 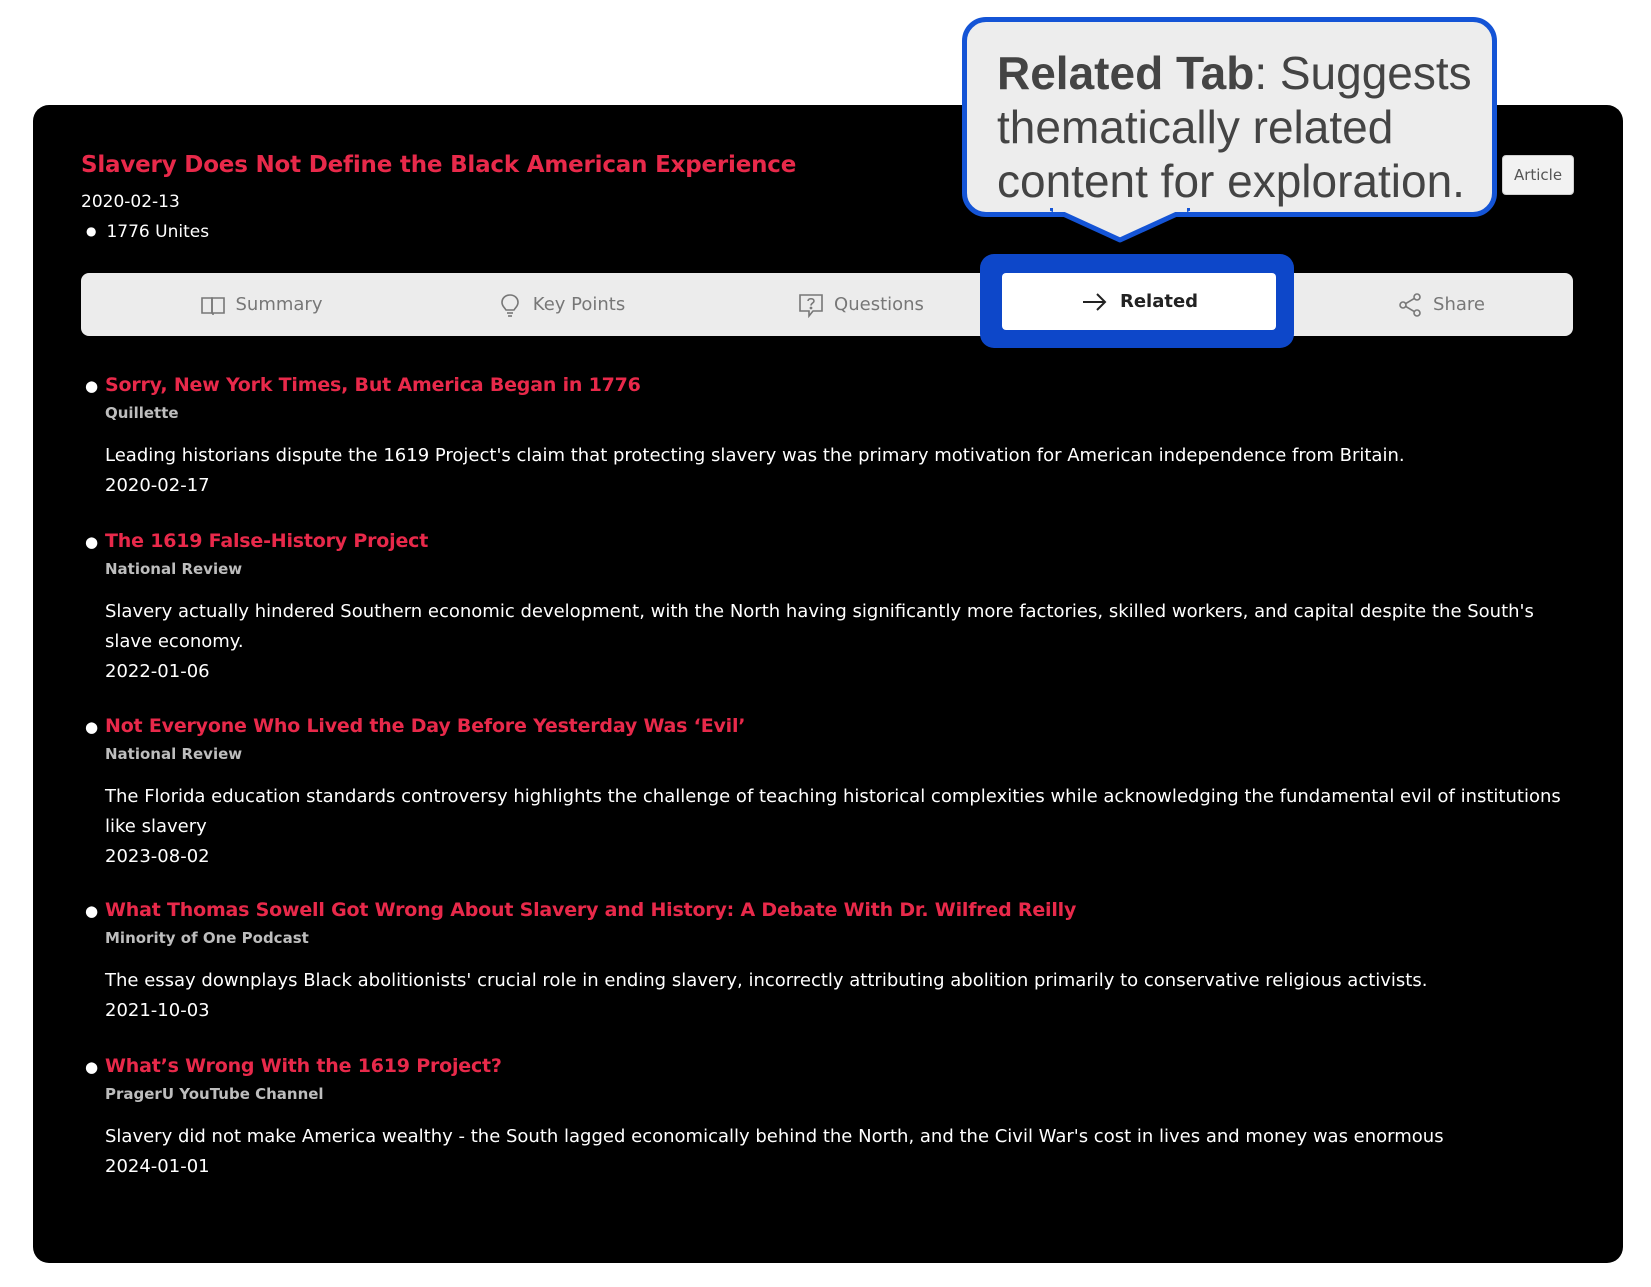 I want to click on related-title-link: What’s Wrong With the 1619 Project?, so click(x=843, y=1066).